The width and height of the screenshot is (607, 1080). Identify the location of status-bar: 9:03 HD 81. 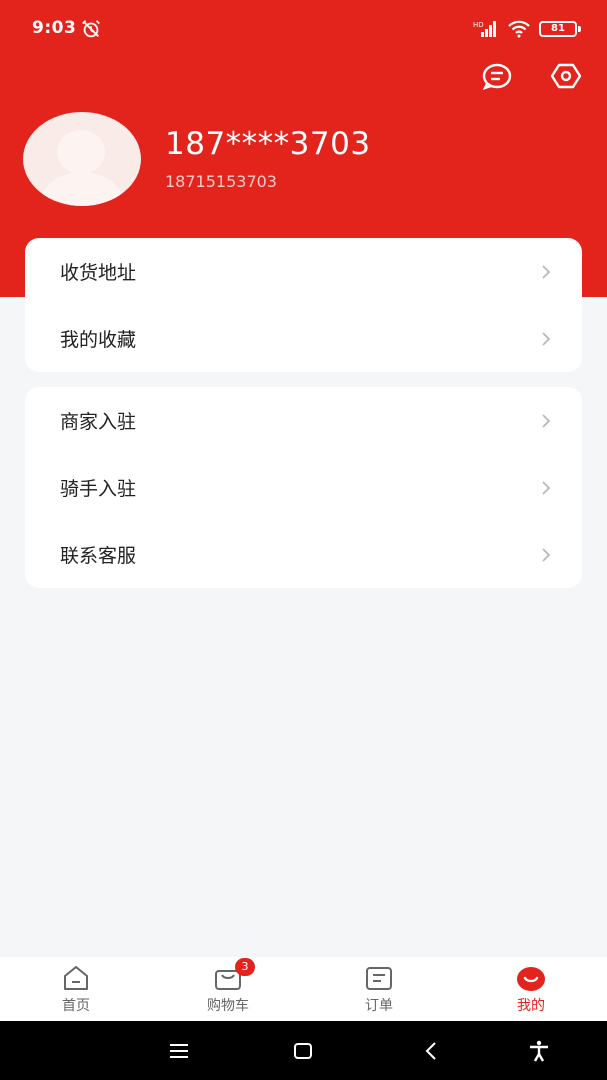
(303, 30).